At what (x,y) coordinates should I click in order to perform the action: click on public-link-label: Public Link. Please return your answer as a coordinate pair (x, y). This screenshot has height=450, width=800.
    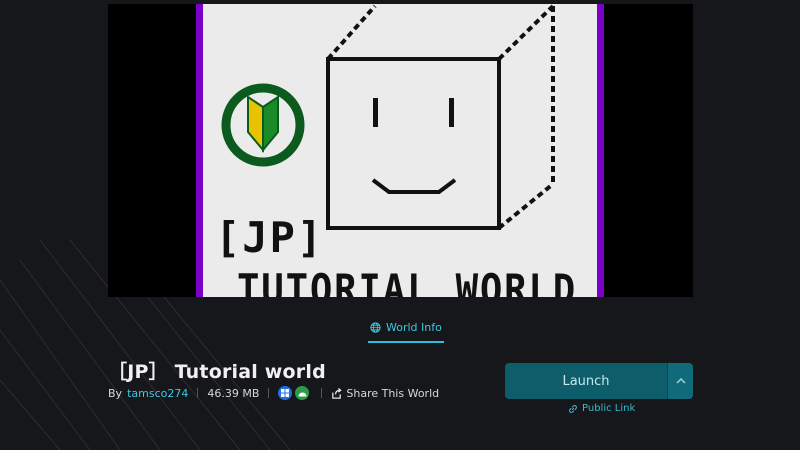
    Looking at the image, I should click on (609, 408).